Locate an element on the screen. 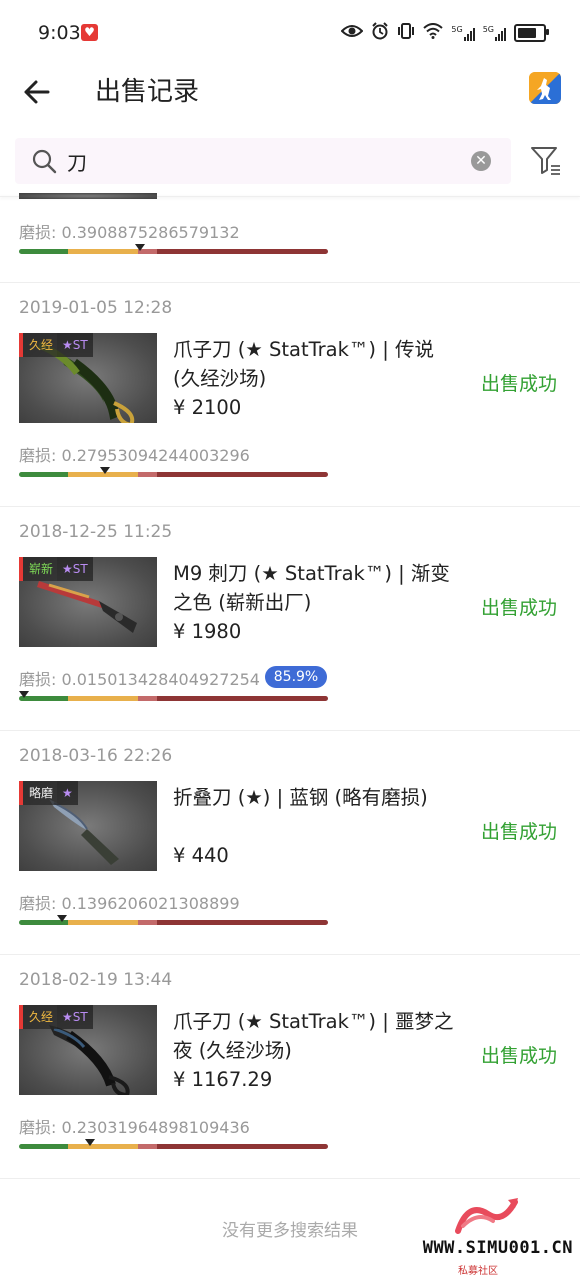  item-thumbnail: 略磨 ★ is located at coordinates (88, 826).